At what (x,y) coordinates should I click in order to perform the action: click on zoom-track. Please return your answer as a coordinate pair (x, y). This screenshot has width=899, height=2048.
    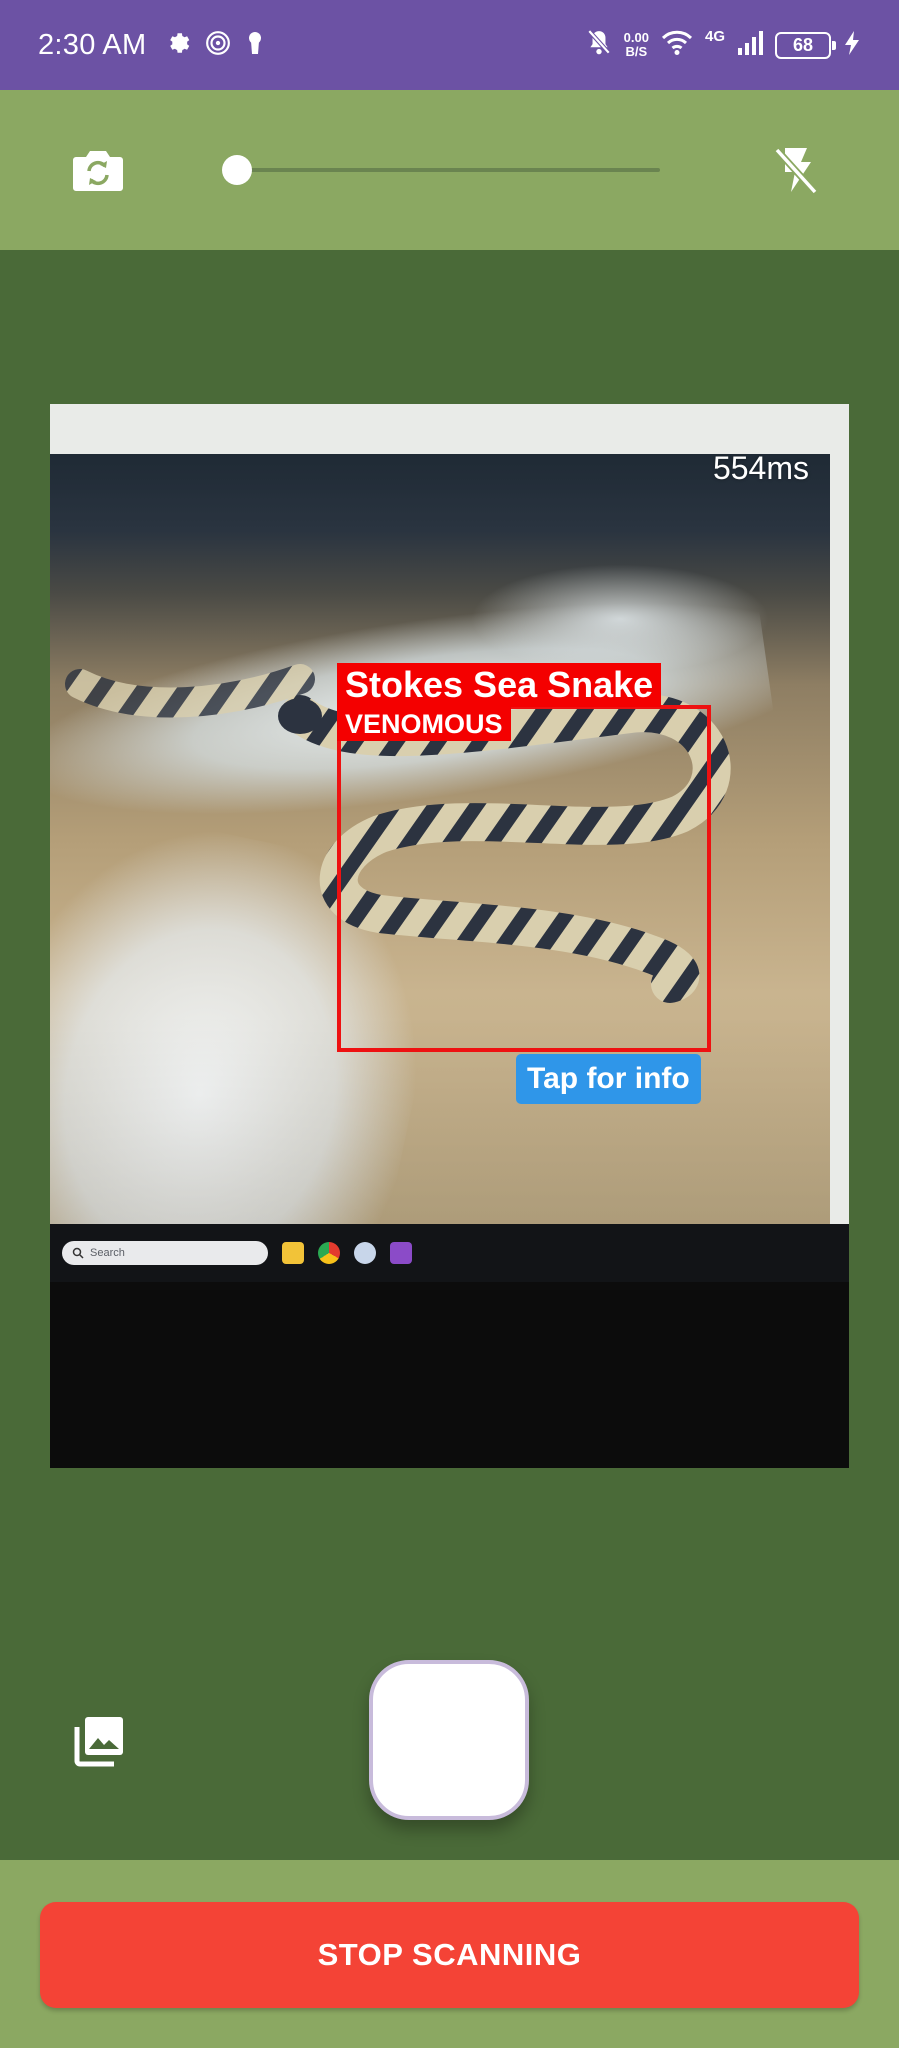
    Looking at the image, I should click on (449, 170).